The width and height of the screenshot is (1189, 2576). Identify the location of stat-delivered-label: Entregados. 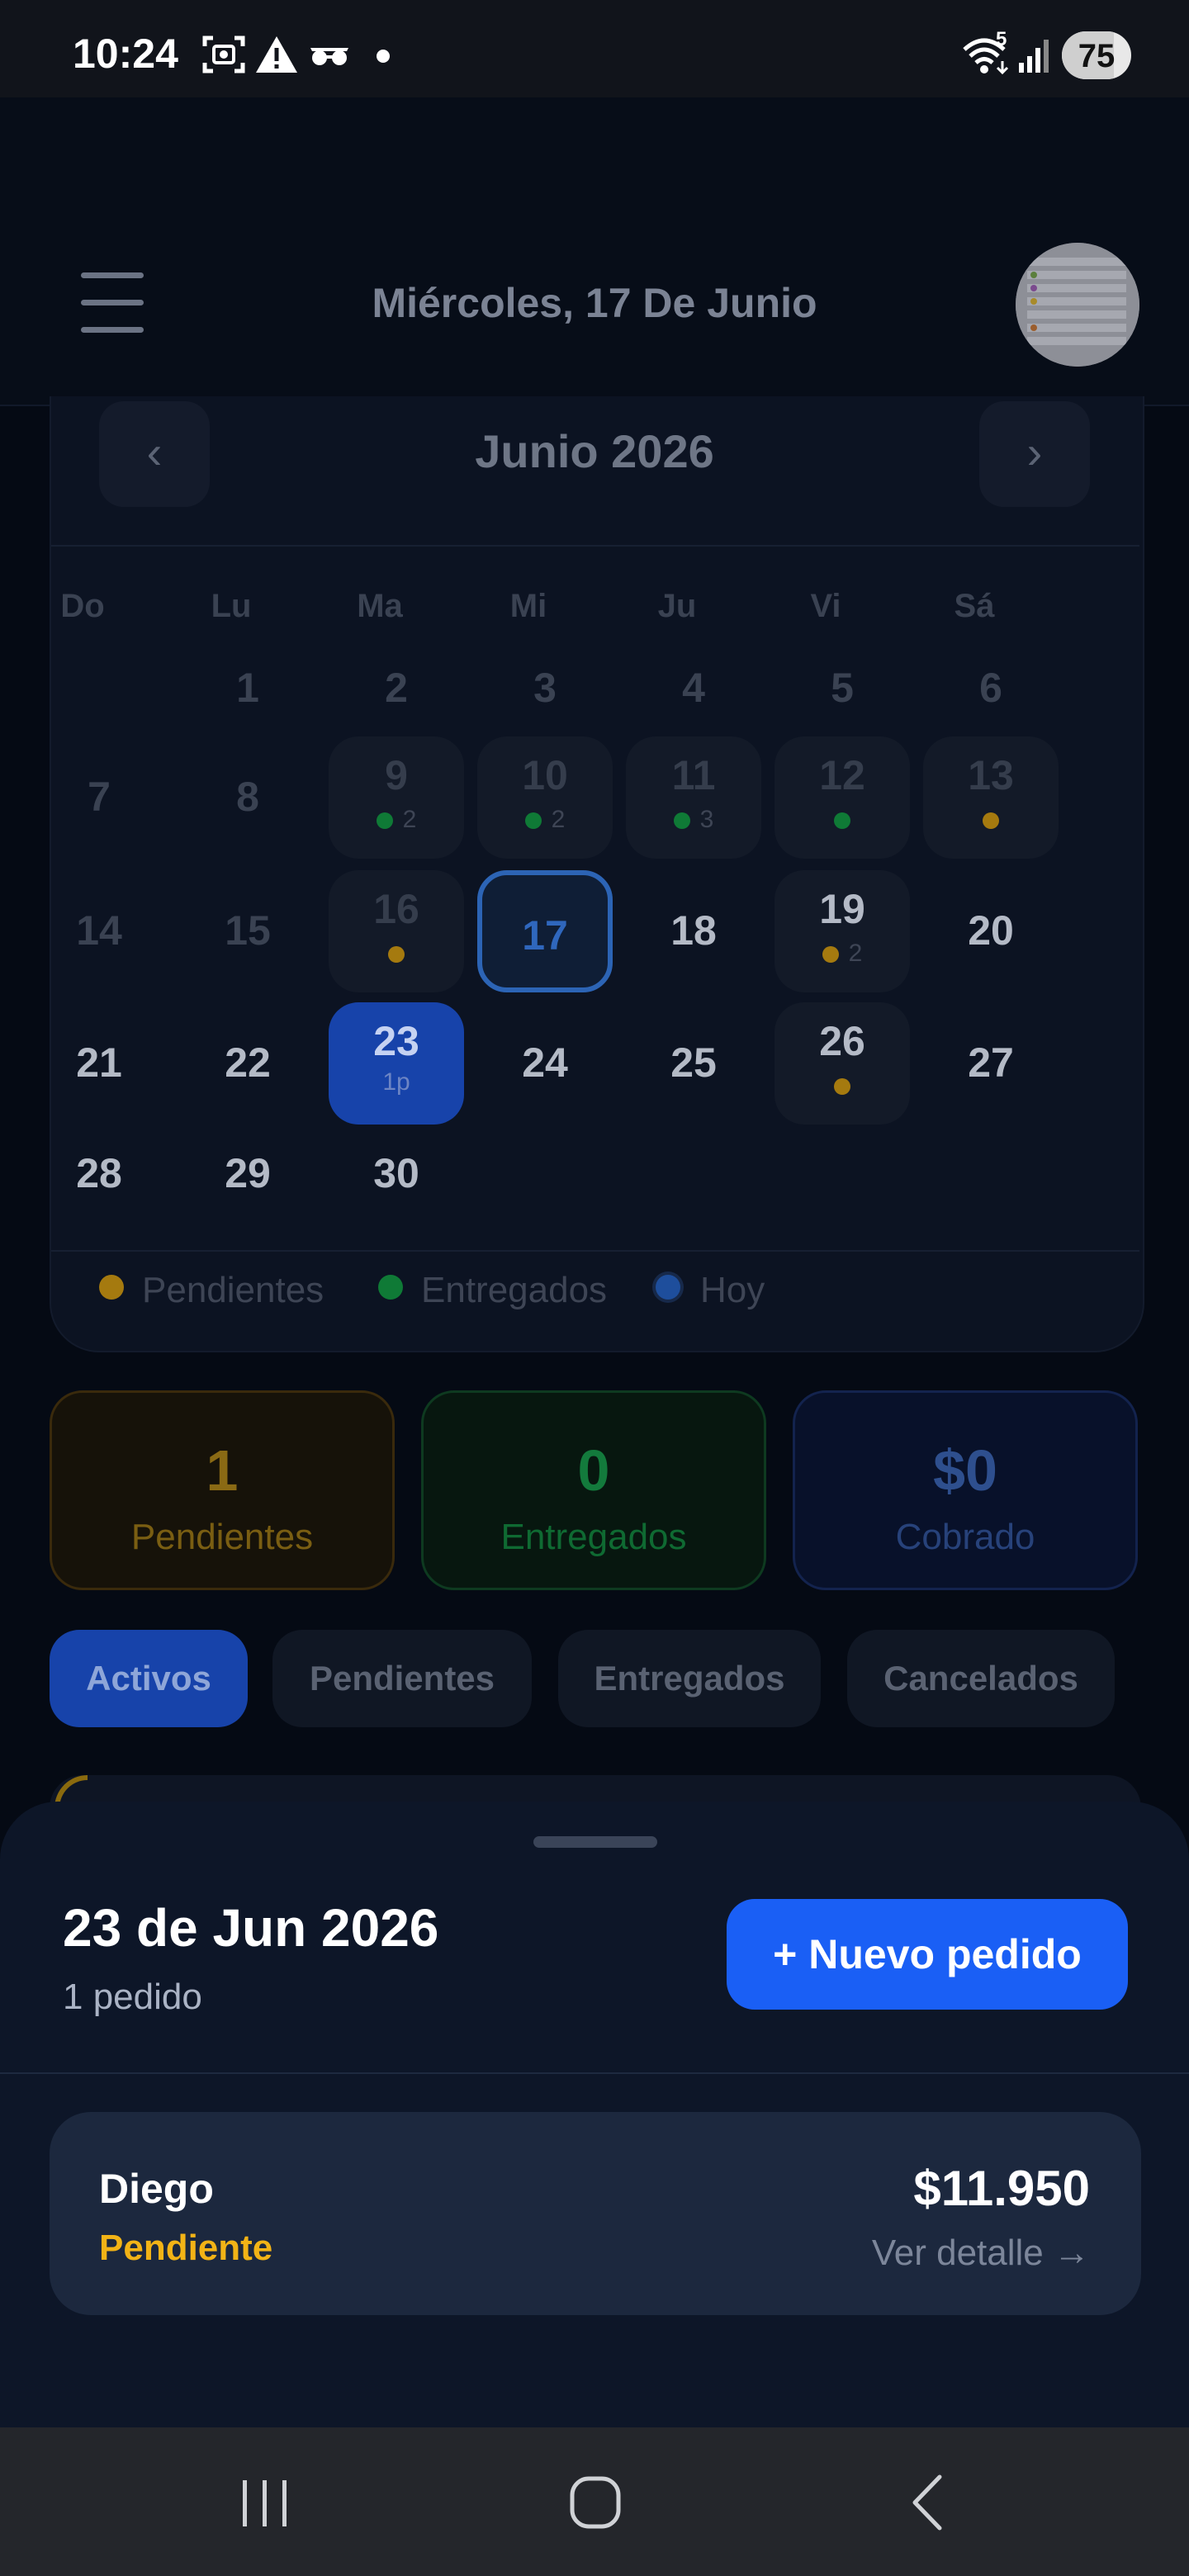
(593, 1537).